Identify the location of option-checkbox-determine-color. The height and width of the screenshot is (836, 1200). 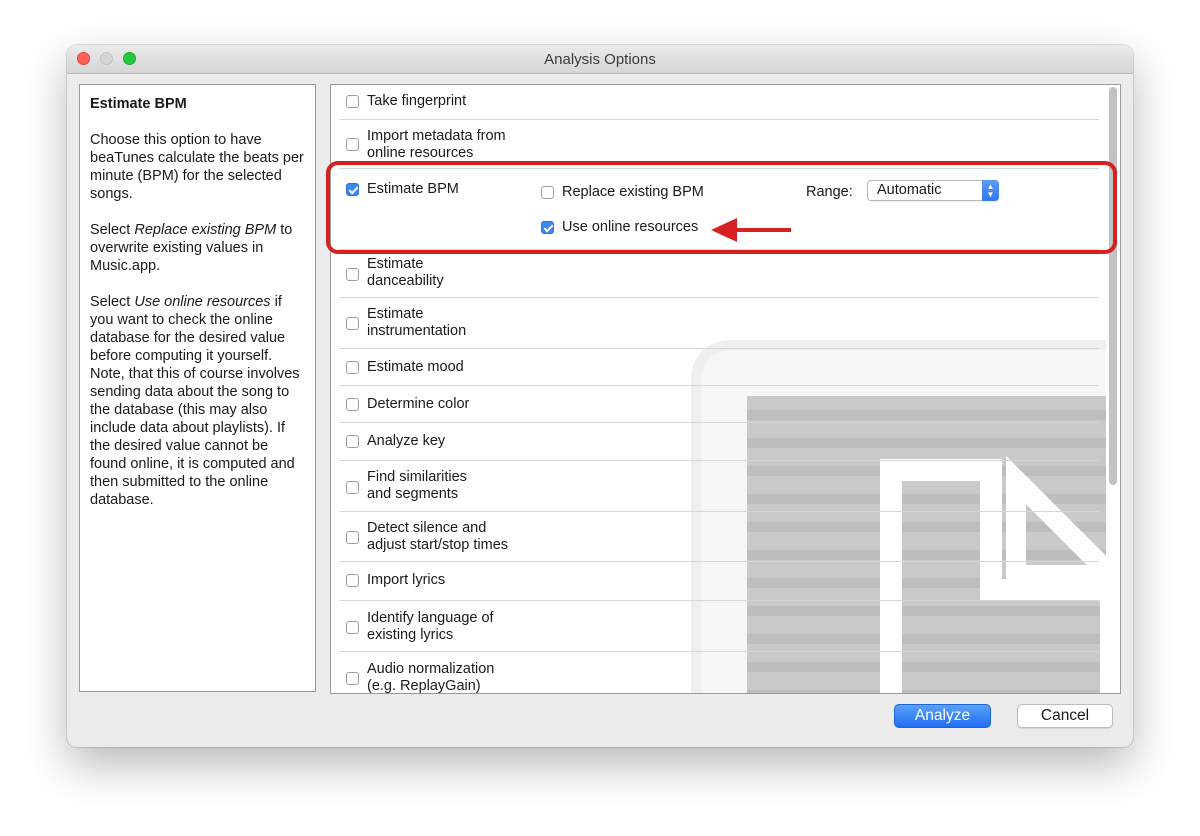
(352, 404).